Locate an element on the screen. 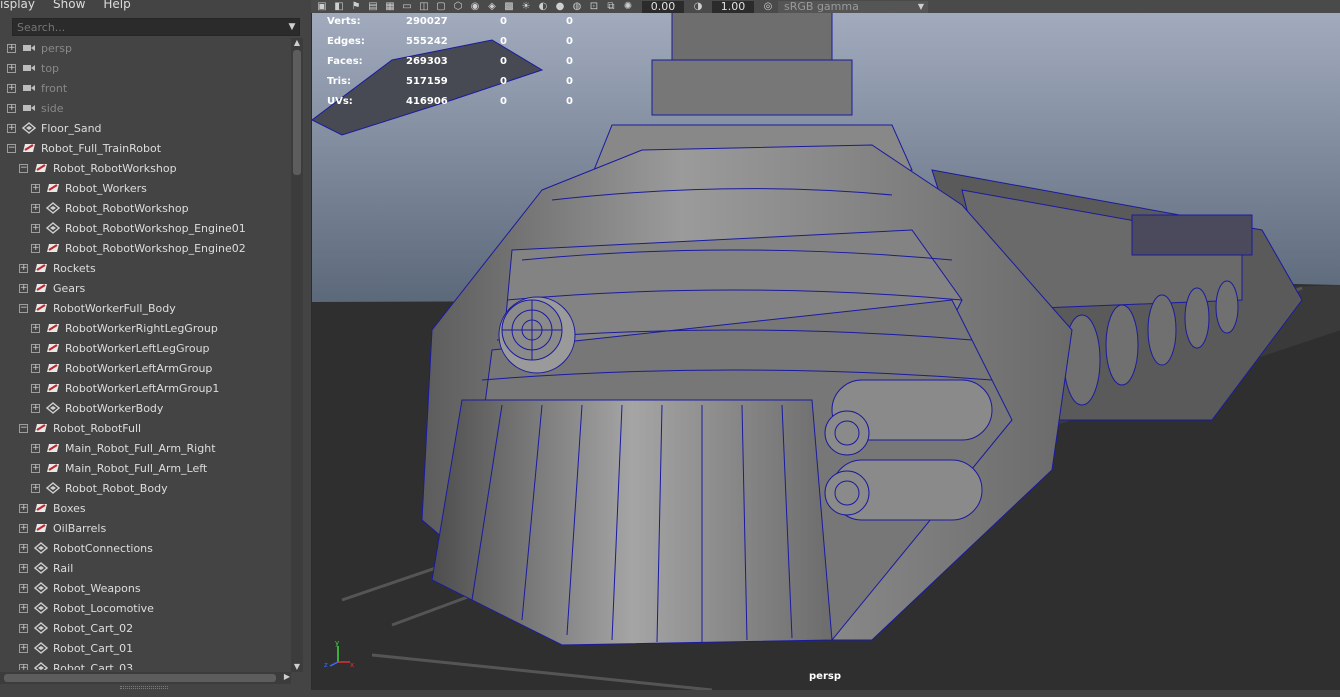 The image size is (1340, 697). outliner-item: + Floor_Sand is located at coordinates (145, 128).